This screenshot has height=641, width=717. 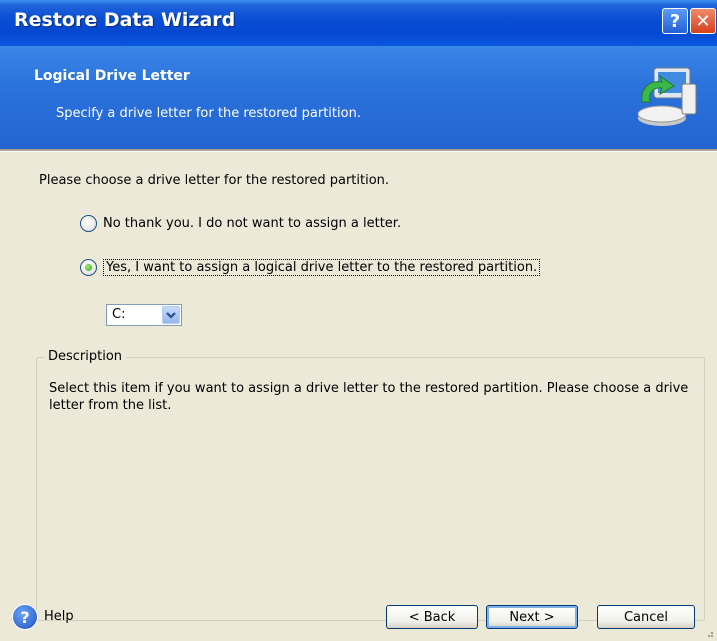 I want to click on close-button: ✕, so click(x=703, y=21).